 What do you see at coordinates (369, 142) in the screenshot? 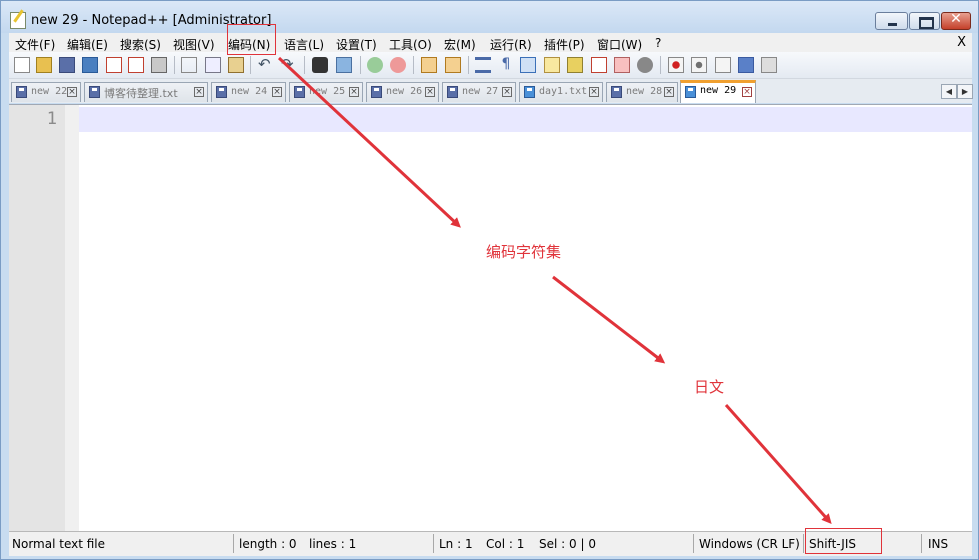
I see `arrow-to-charset` at bounding box center [369, 142].